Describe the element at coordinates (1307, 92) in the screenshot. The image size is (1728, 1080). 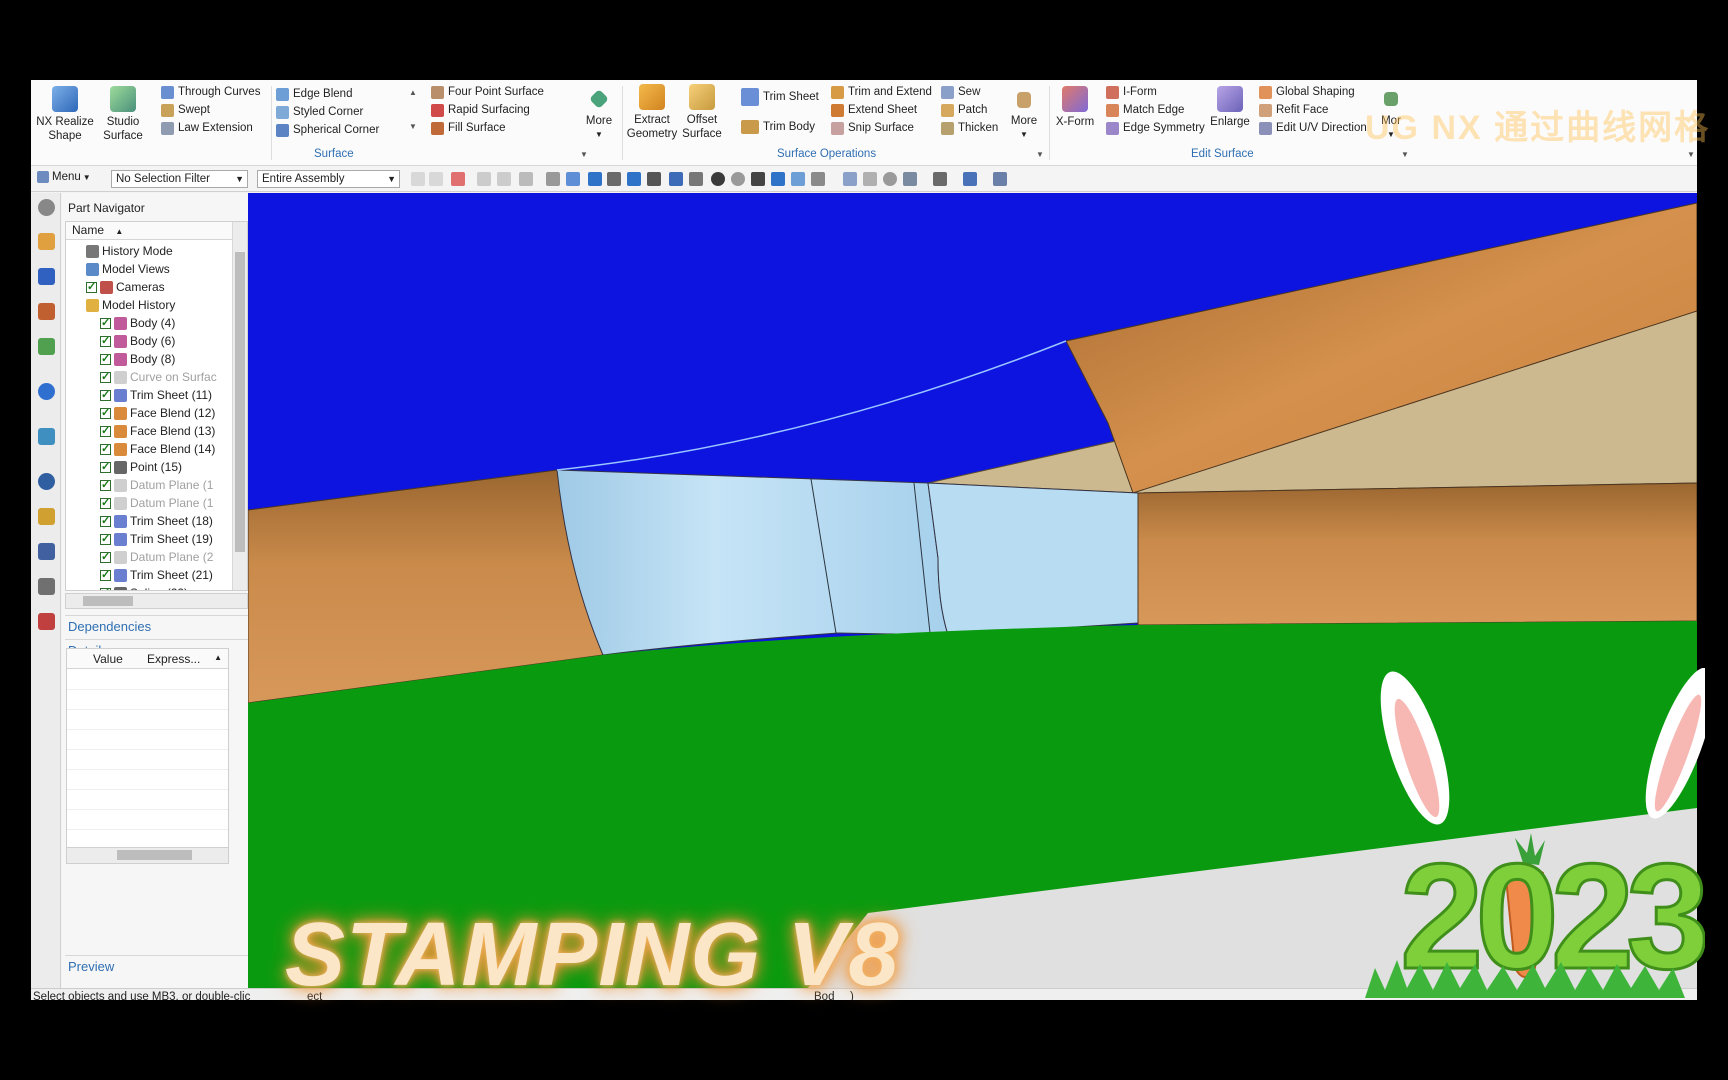
I see `global-shaping-button: Global Shaping` at that location.